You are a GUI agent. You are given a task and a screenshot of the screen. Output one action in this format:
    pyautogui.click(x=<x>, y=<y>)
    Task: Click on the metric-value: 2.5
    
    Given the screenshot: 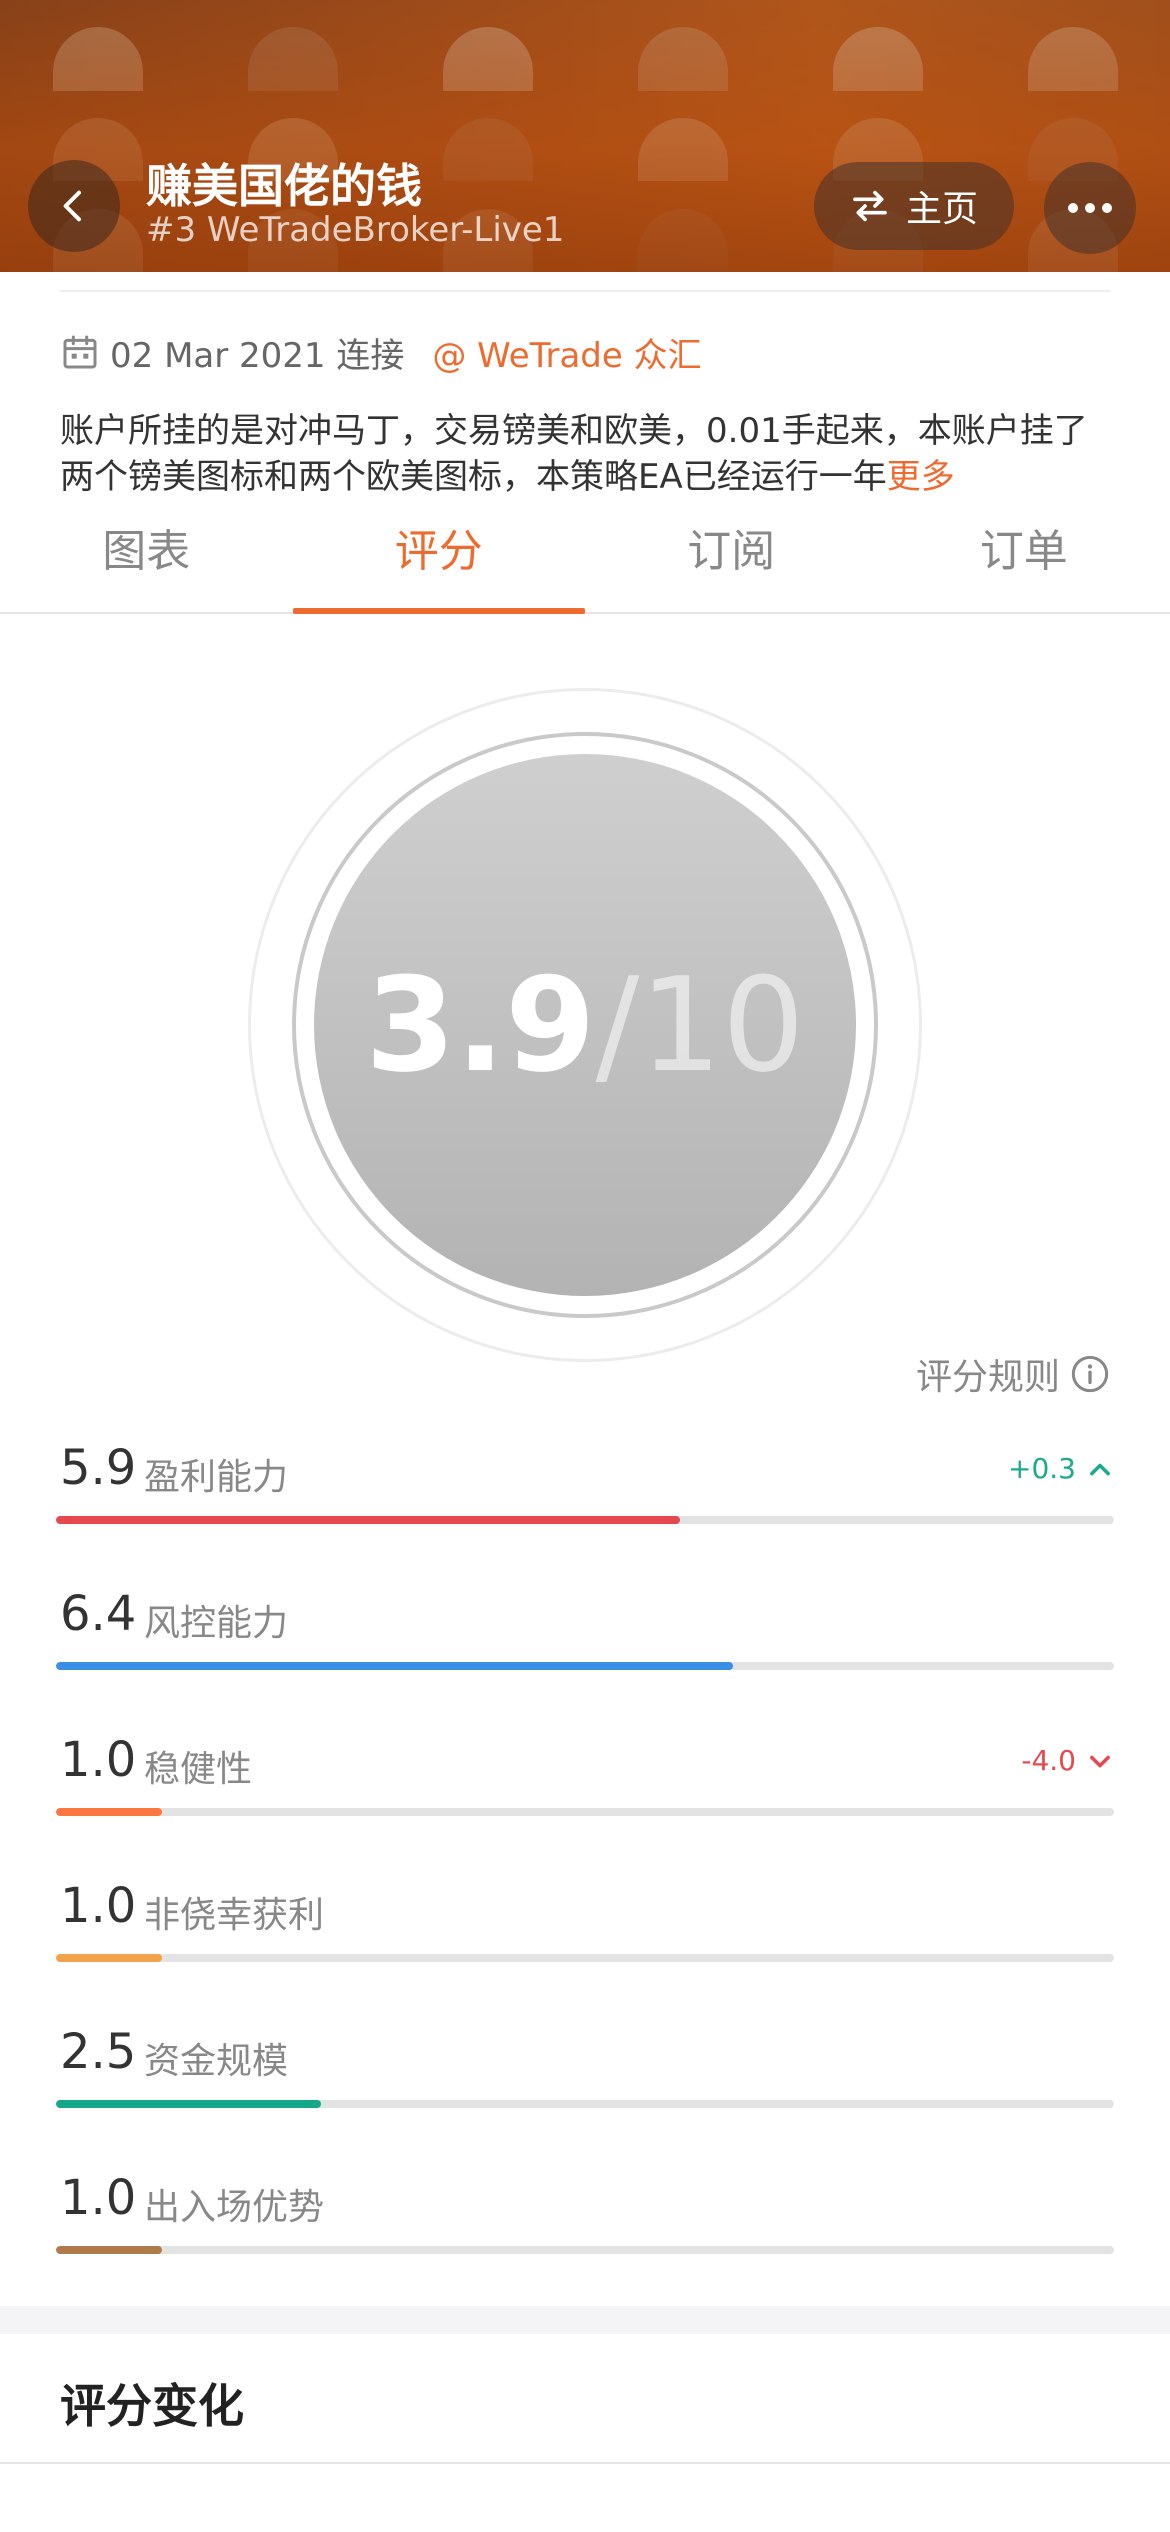 What is the action you would take?
    pyautogui.click(x=98, y=2052)
    